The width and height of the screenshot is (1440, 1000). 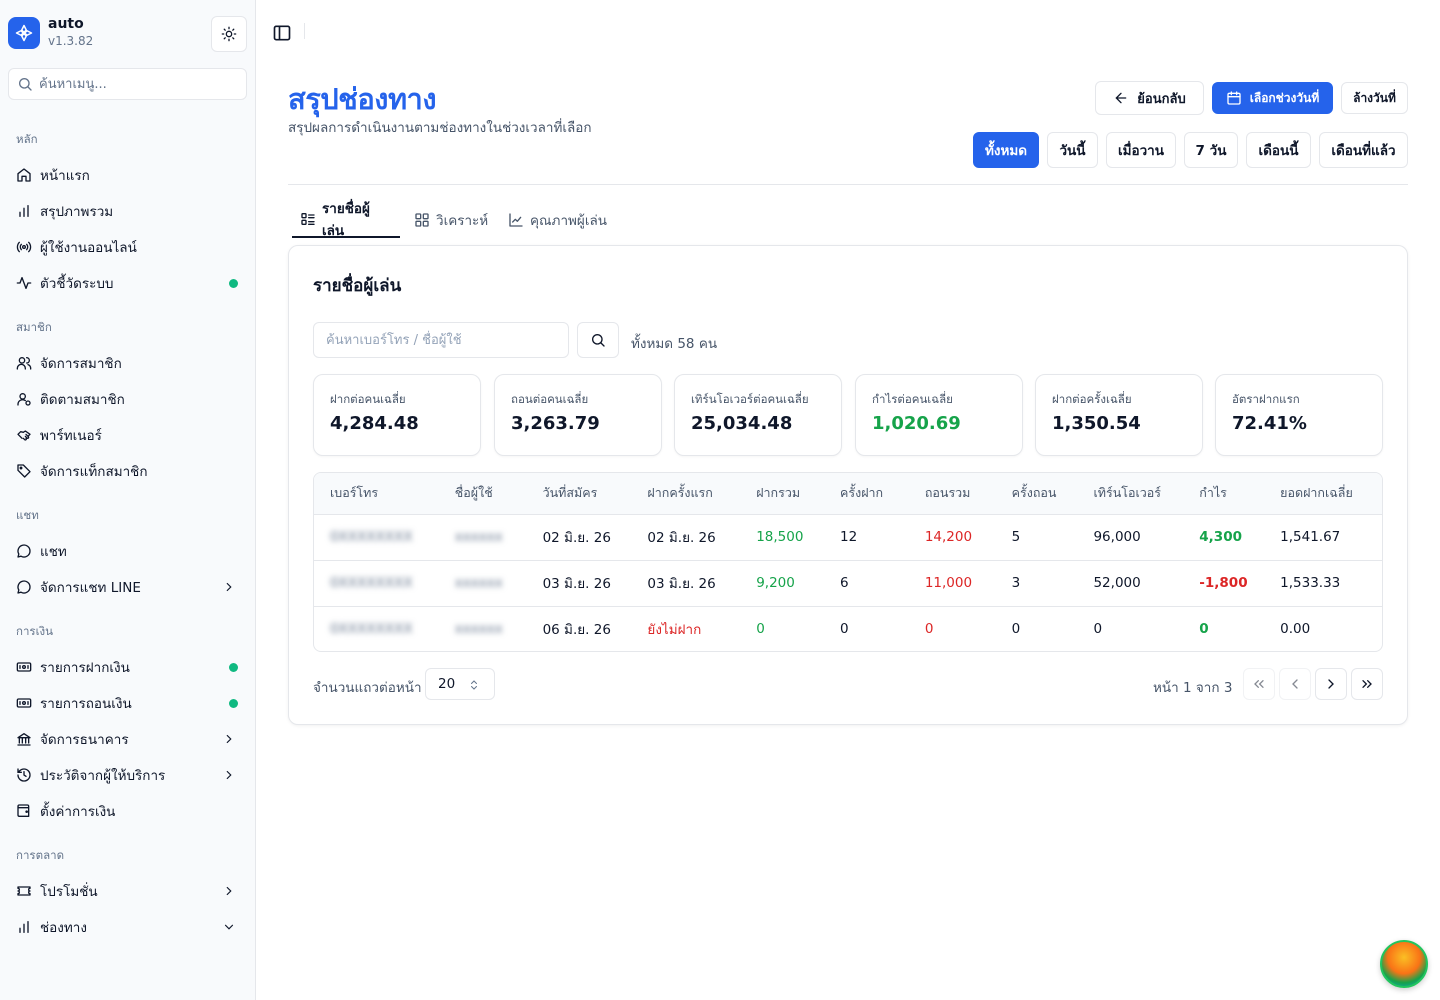 I want to click on player-search-button, so click(x=598, y=340).